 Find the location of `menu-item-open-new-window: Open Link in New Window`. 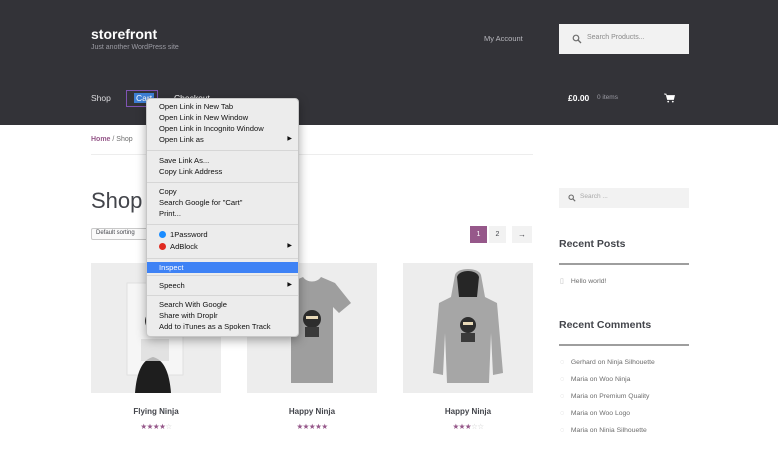

menu-item-open-new-window: Open Link in New Window is located at coordinates (222, 117).